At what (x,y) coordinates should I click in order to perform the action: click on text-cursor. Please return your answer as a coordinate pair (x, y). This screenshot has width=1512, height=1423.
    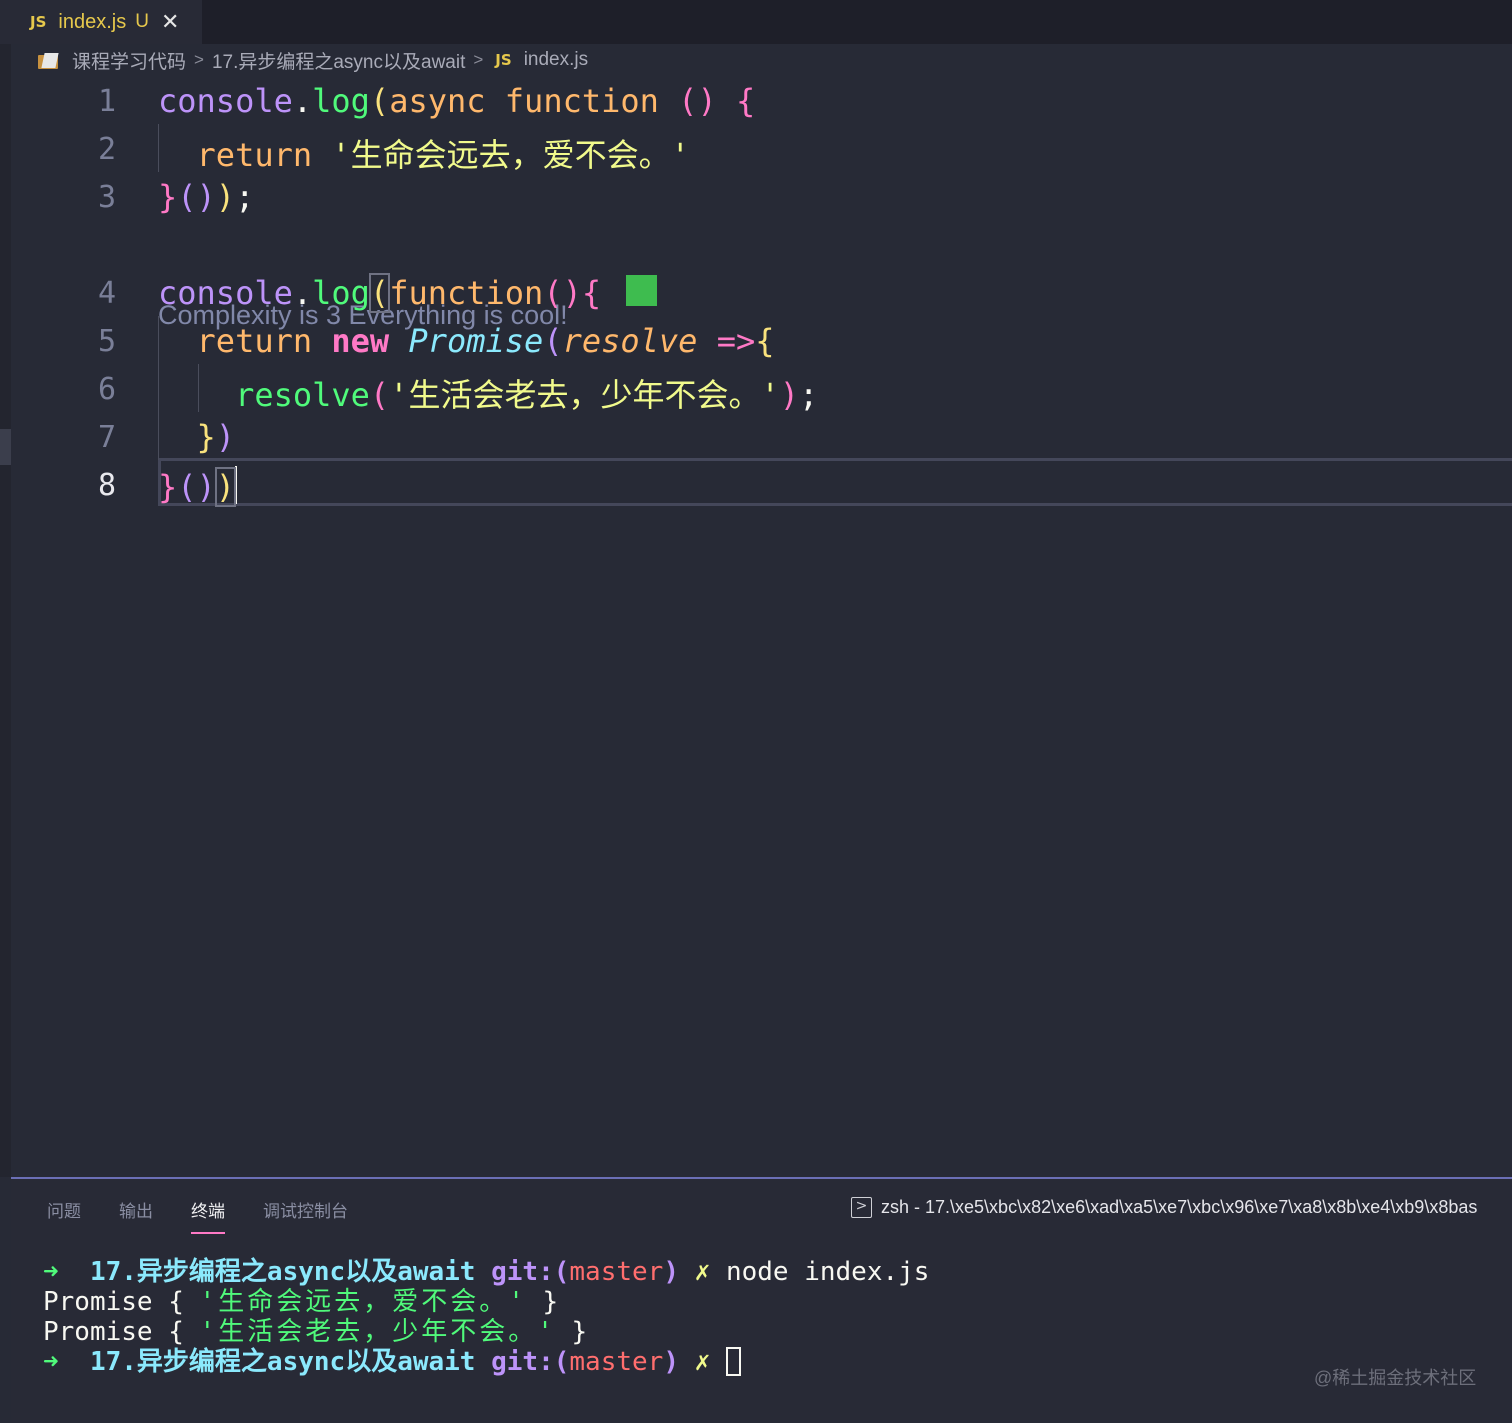
    Looking at the image, I should click on (236, 485).